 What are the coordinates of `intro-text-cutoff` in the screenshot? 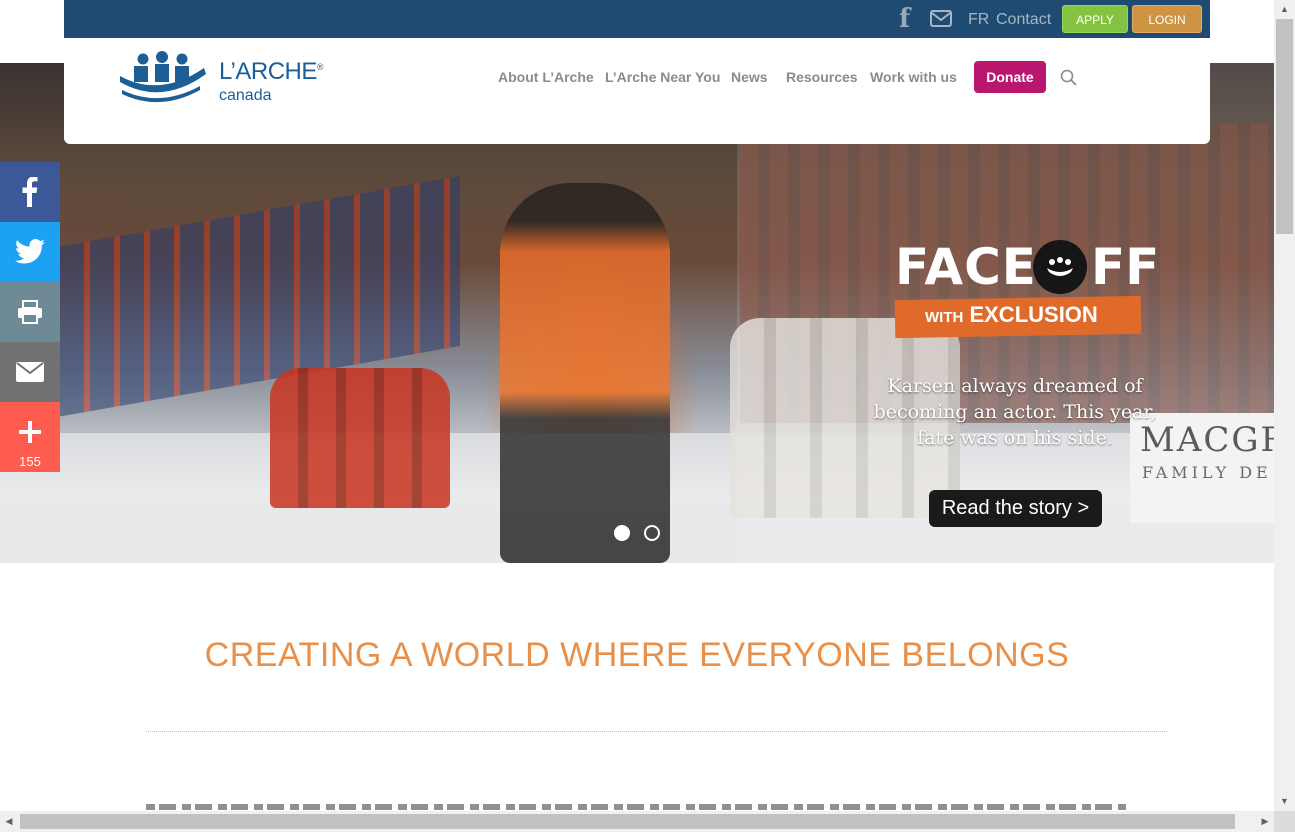 It's located at (646, 805).